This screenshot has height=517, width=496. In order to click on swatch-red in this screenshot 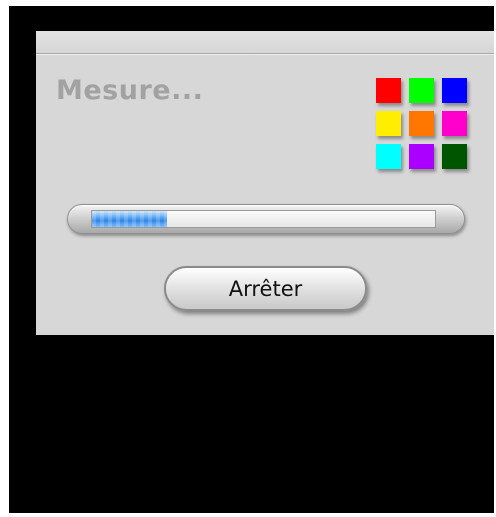, I will do `click(388, 90)`.